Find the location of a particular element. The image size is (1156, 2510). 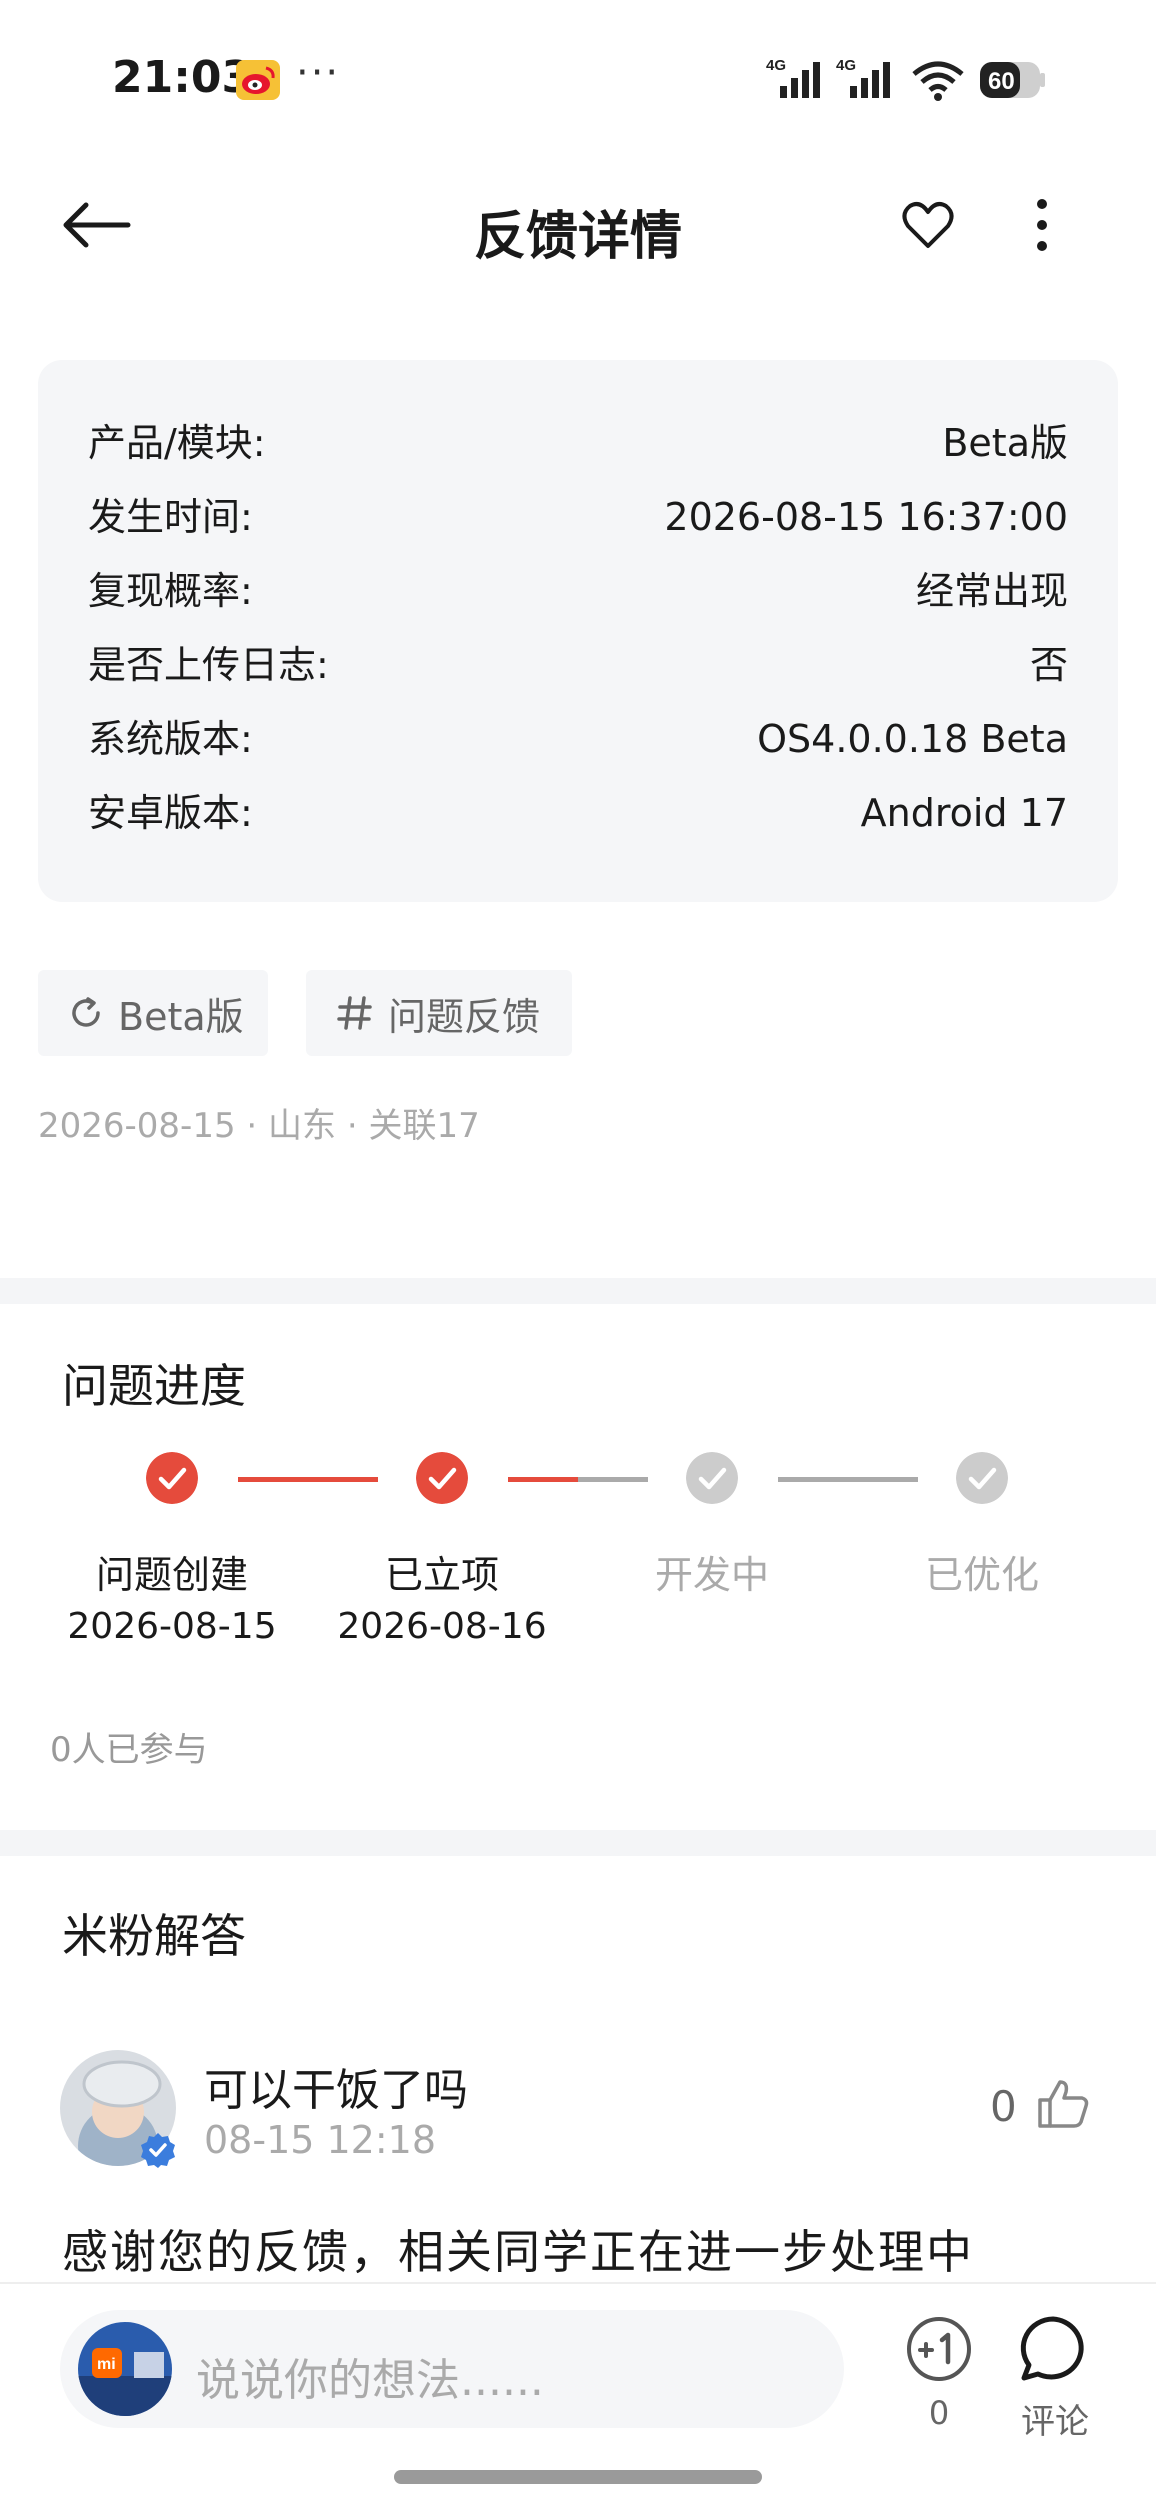

step-label: 开发中 is located at coordinates (711, 1575).